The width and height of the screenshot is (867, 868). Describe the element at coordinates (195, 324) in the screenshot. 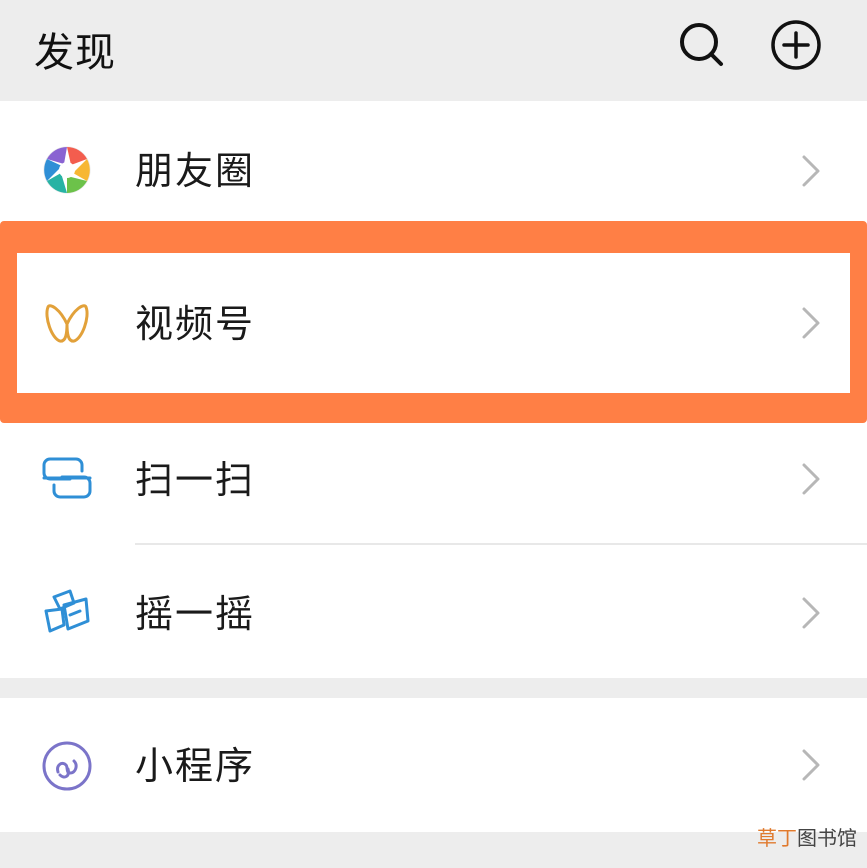

I see `menu-item-label: 视频号` at that location.